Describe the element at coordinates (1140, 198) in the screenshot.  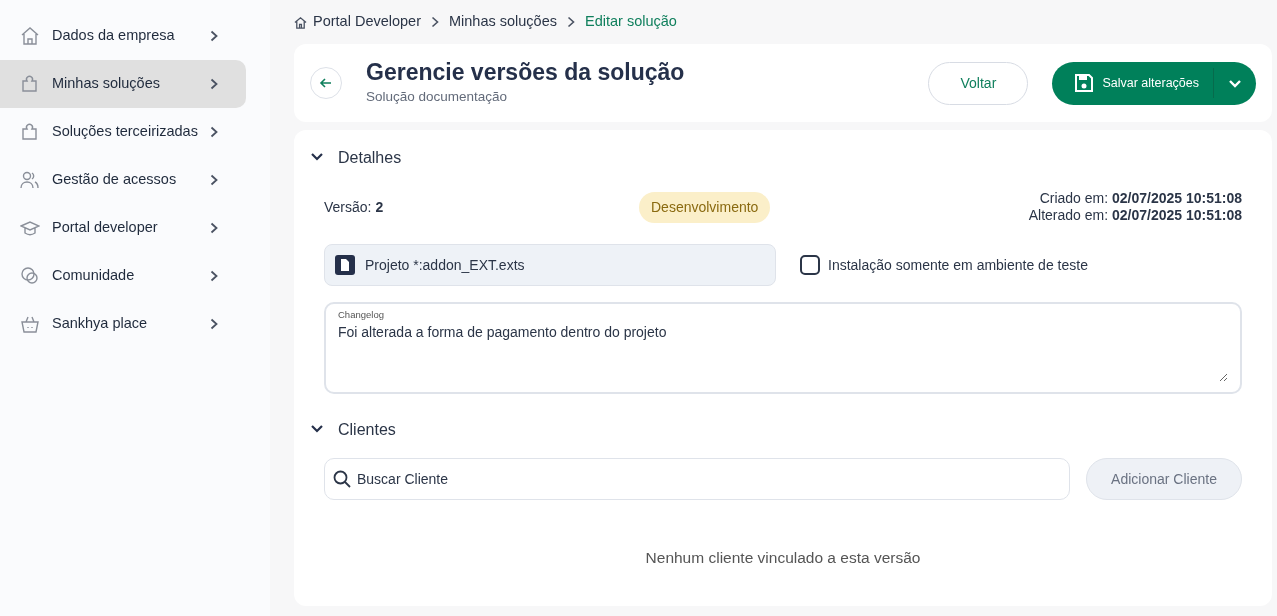
I see `created-date: Criado em: 02/07/2025 10:51:08` at that location.